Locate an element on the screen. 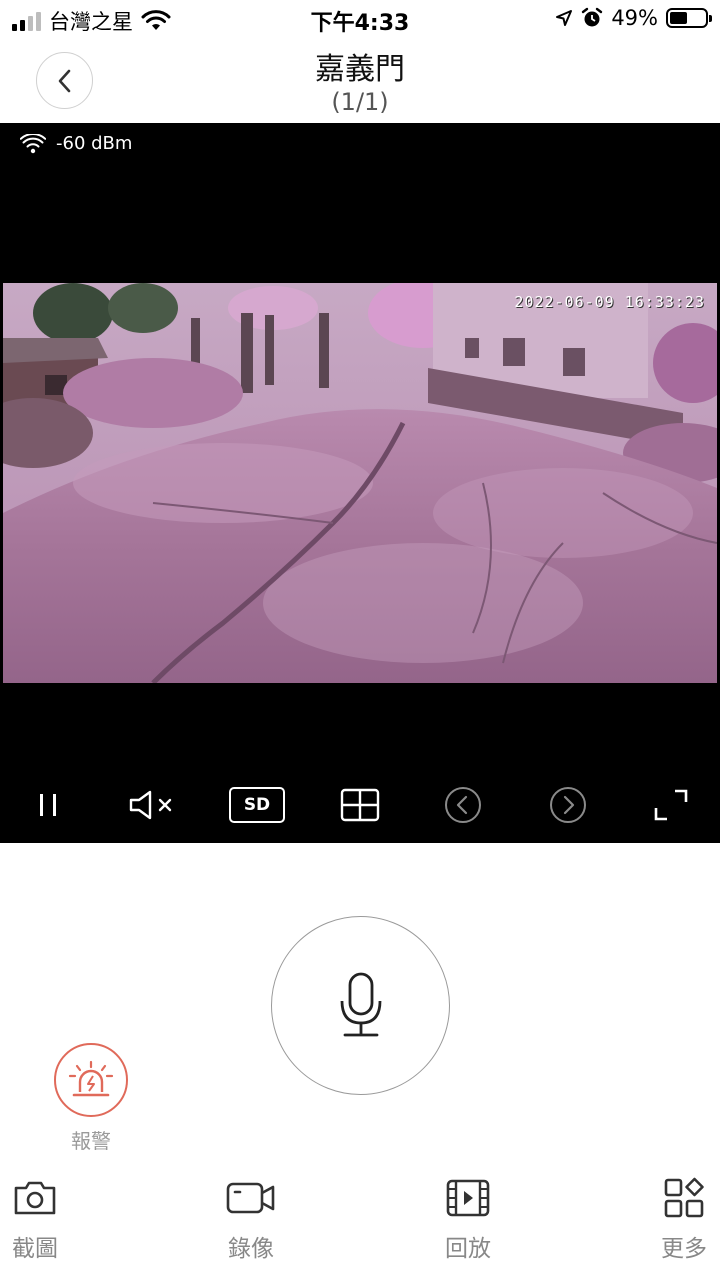  more-label: 更多 is located at coordinates (684, 1249).